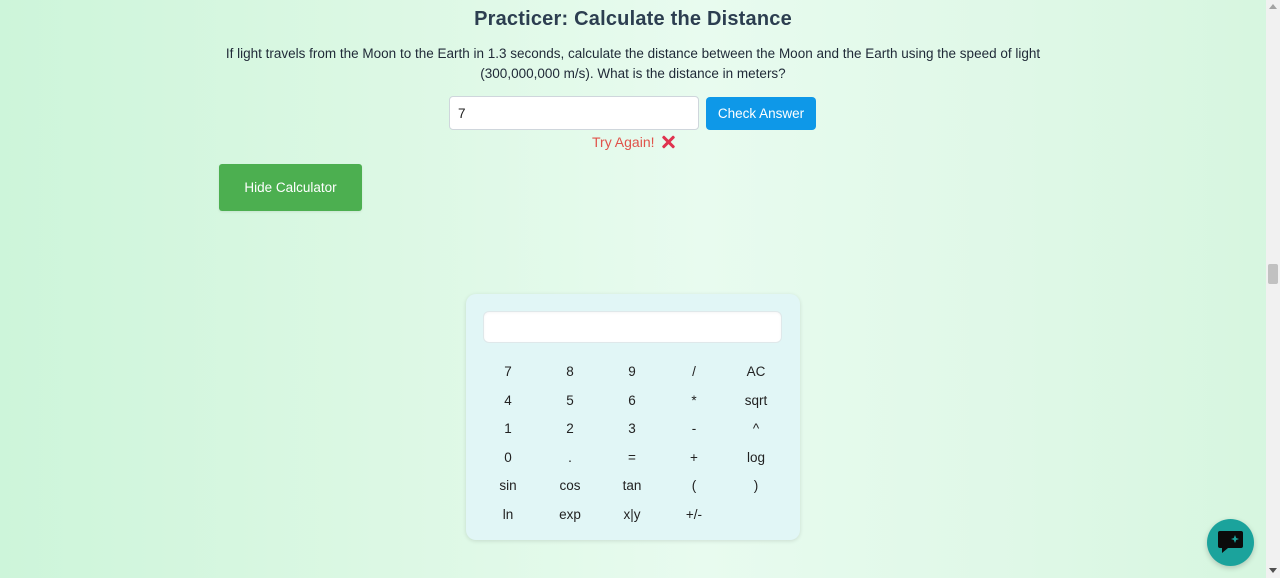 The width and height of the screenshot is (1280, 578). What do you see at coordinates (632, 458) in the screenshot?
I see `calc-key-equals: =` at bounding box center [632, 458].